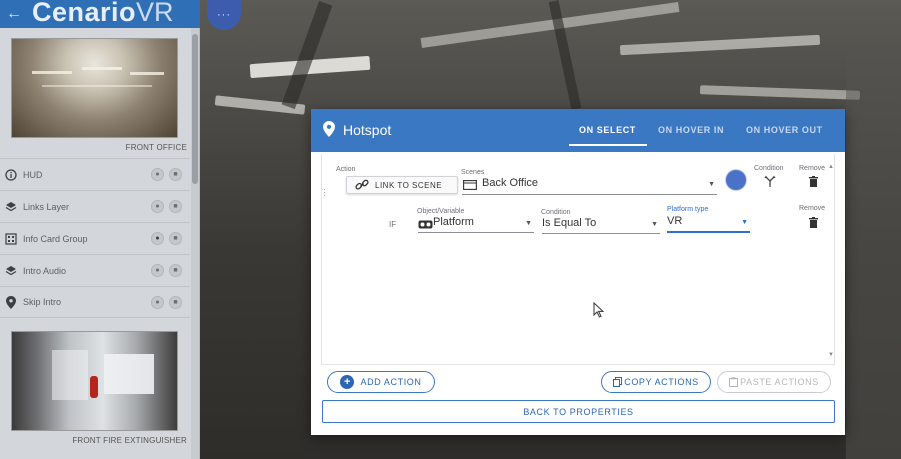 This screenshot has width=901, height=459. I want to click on tab-on-select: ON SELECT, so click(607, 130).